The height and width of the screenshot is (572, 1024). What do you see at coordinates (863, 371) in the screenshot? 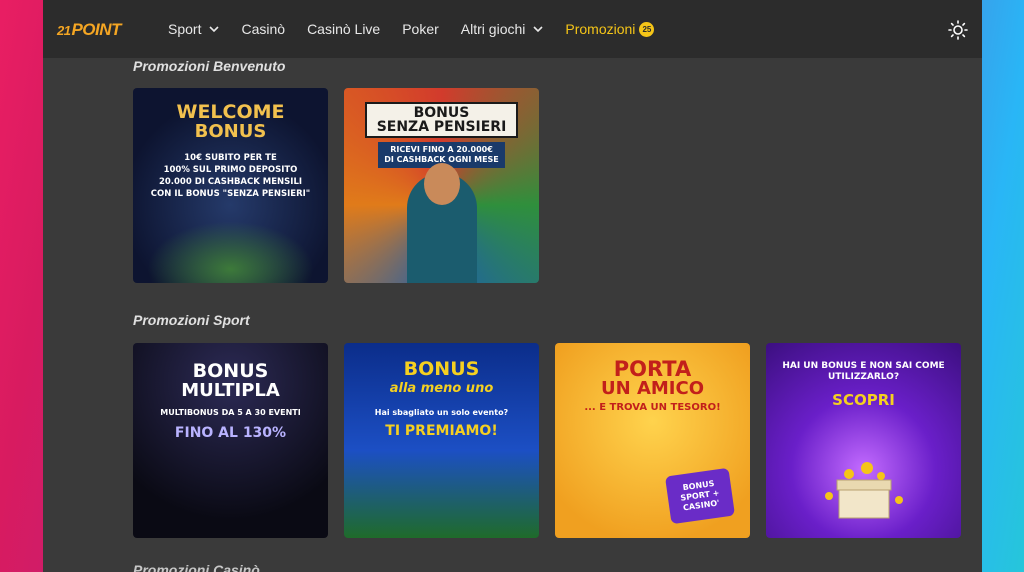
I see `card-subtitle: HAI UN BONUS E NON SAI COME UTILIZZARLO?` at bounding box center [863, 371].